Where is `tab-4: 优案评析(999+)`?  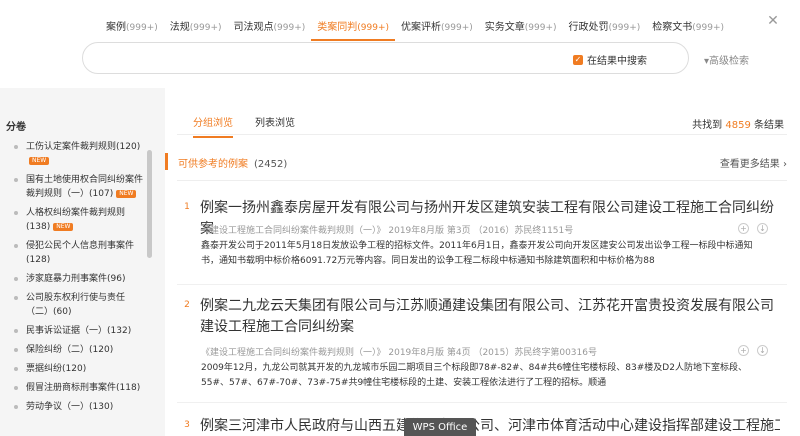 tab-4: 优案评析(999+) is located at coordinates (437, 31).